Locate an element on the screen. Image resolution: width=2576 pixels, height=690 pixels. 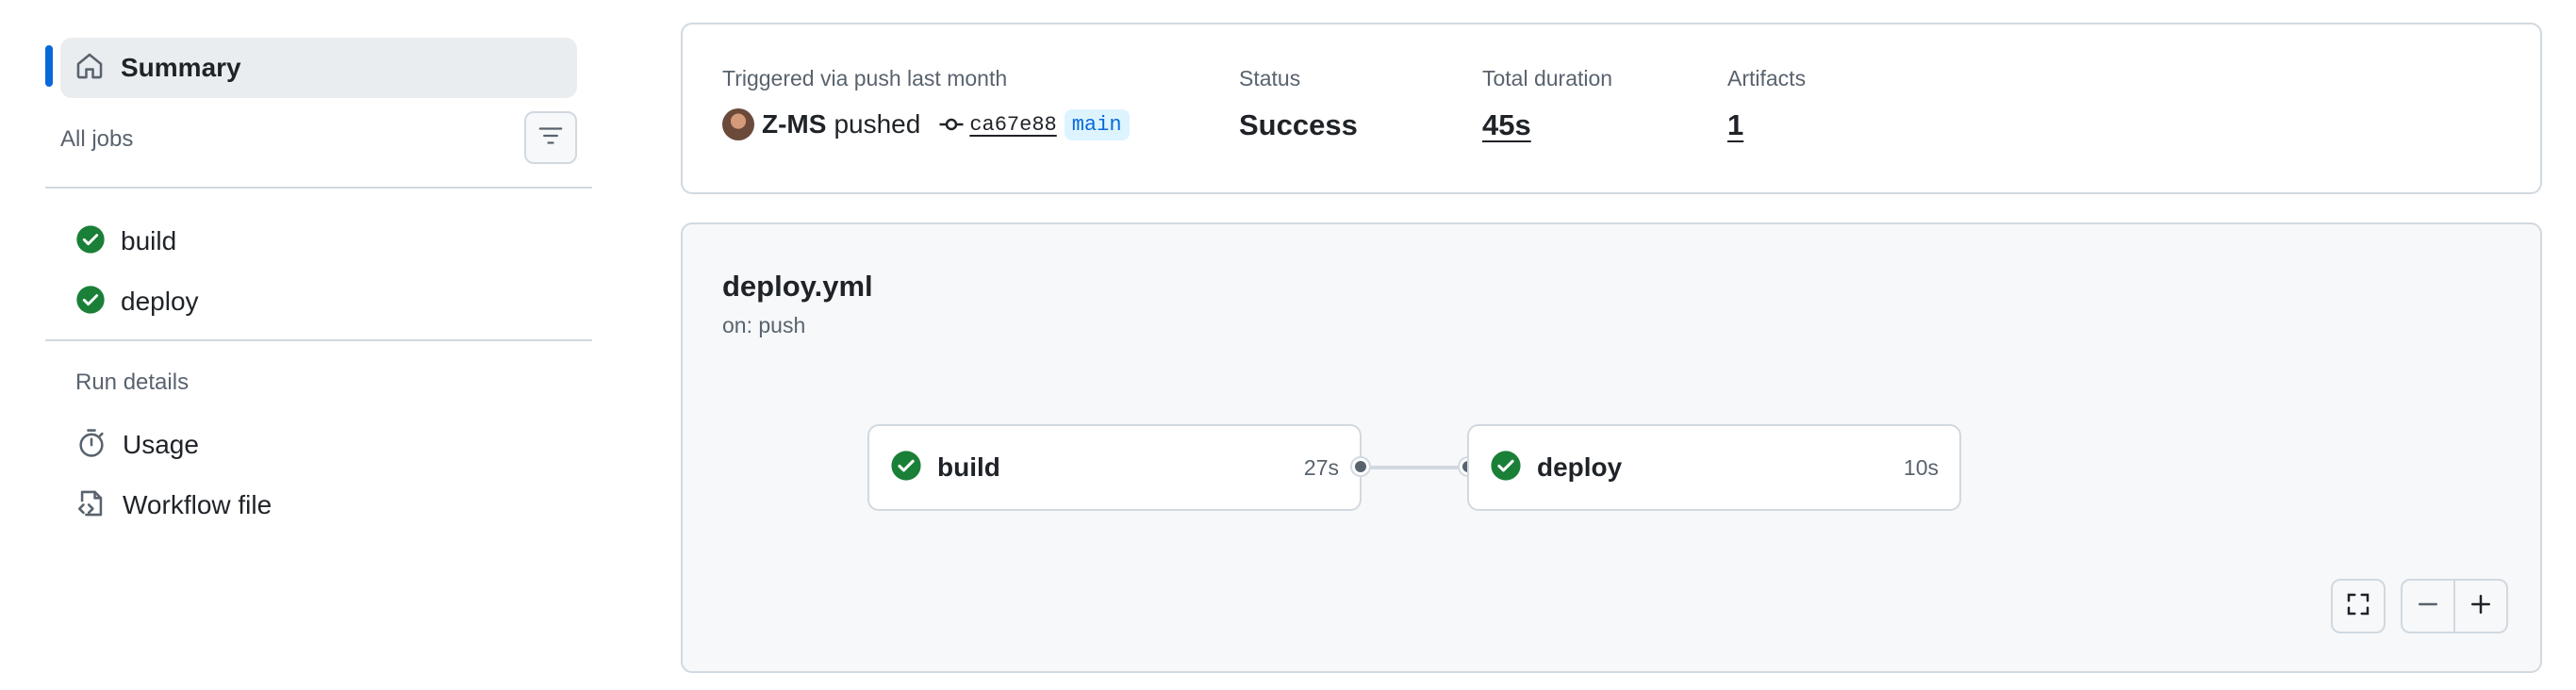
file-code-icon is located at coordinates (91, 506).